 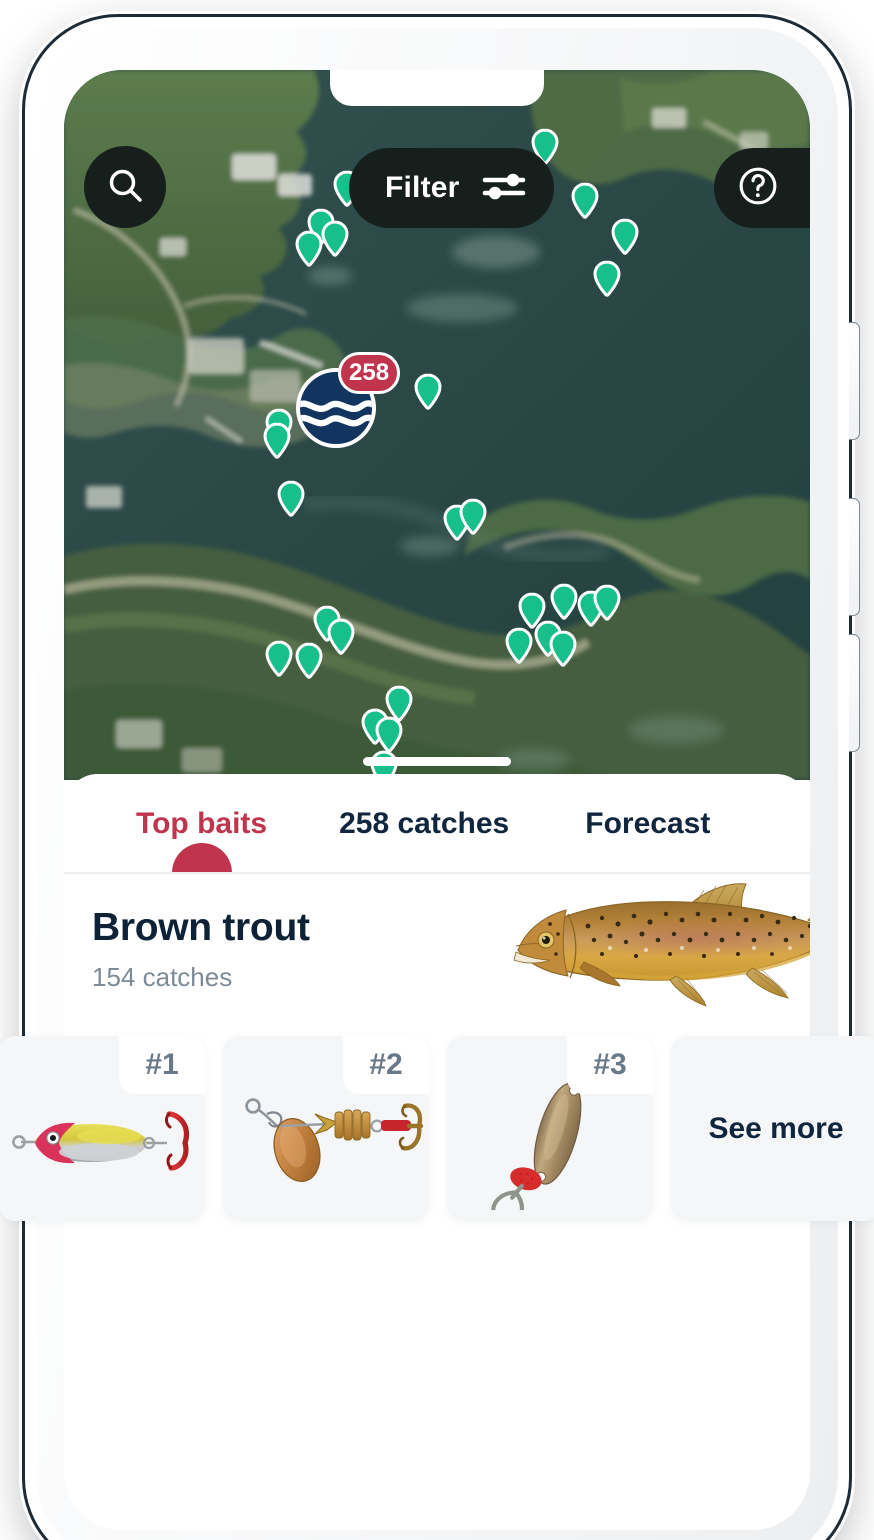 I want to click on search-icon, so click(x=125, y=187).